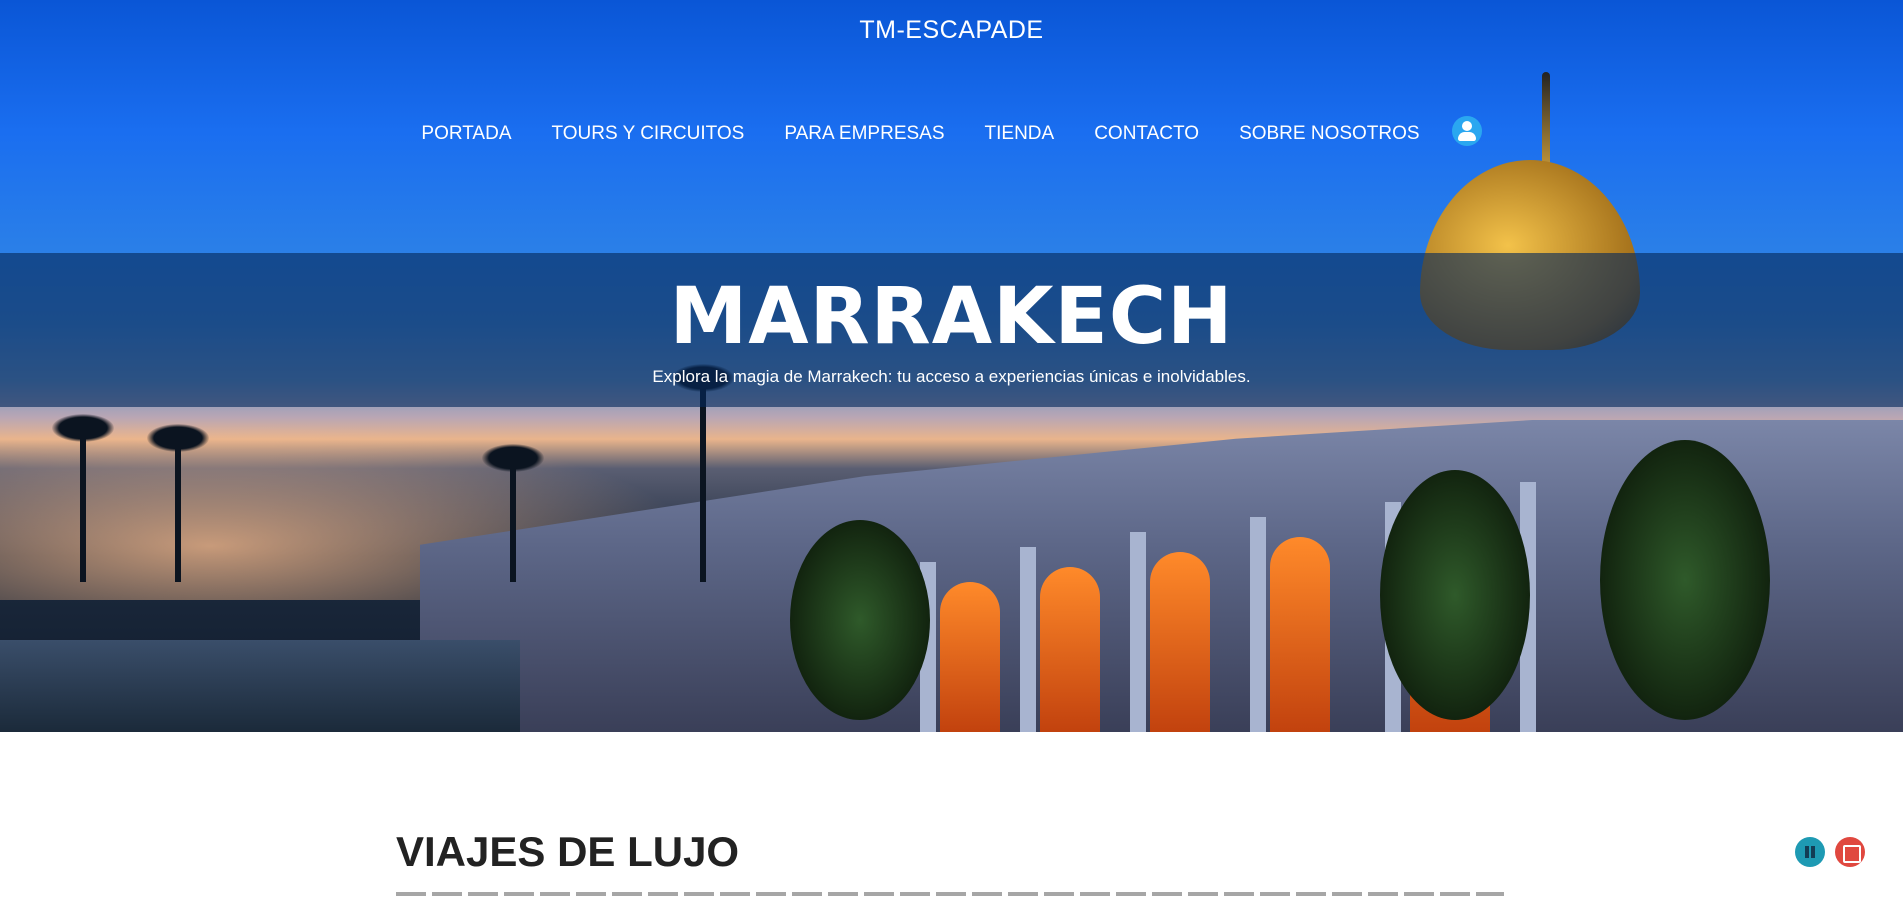  Describe the element at coordinates (260, 686) in the screenshot. I see `reflecting-pool` at that location.